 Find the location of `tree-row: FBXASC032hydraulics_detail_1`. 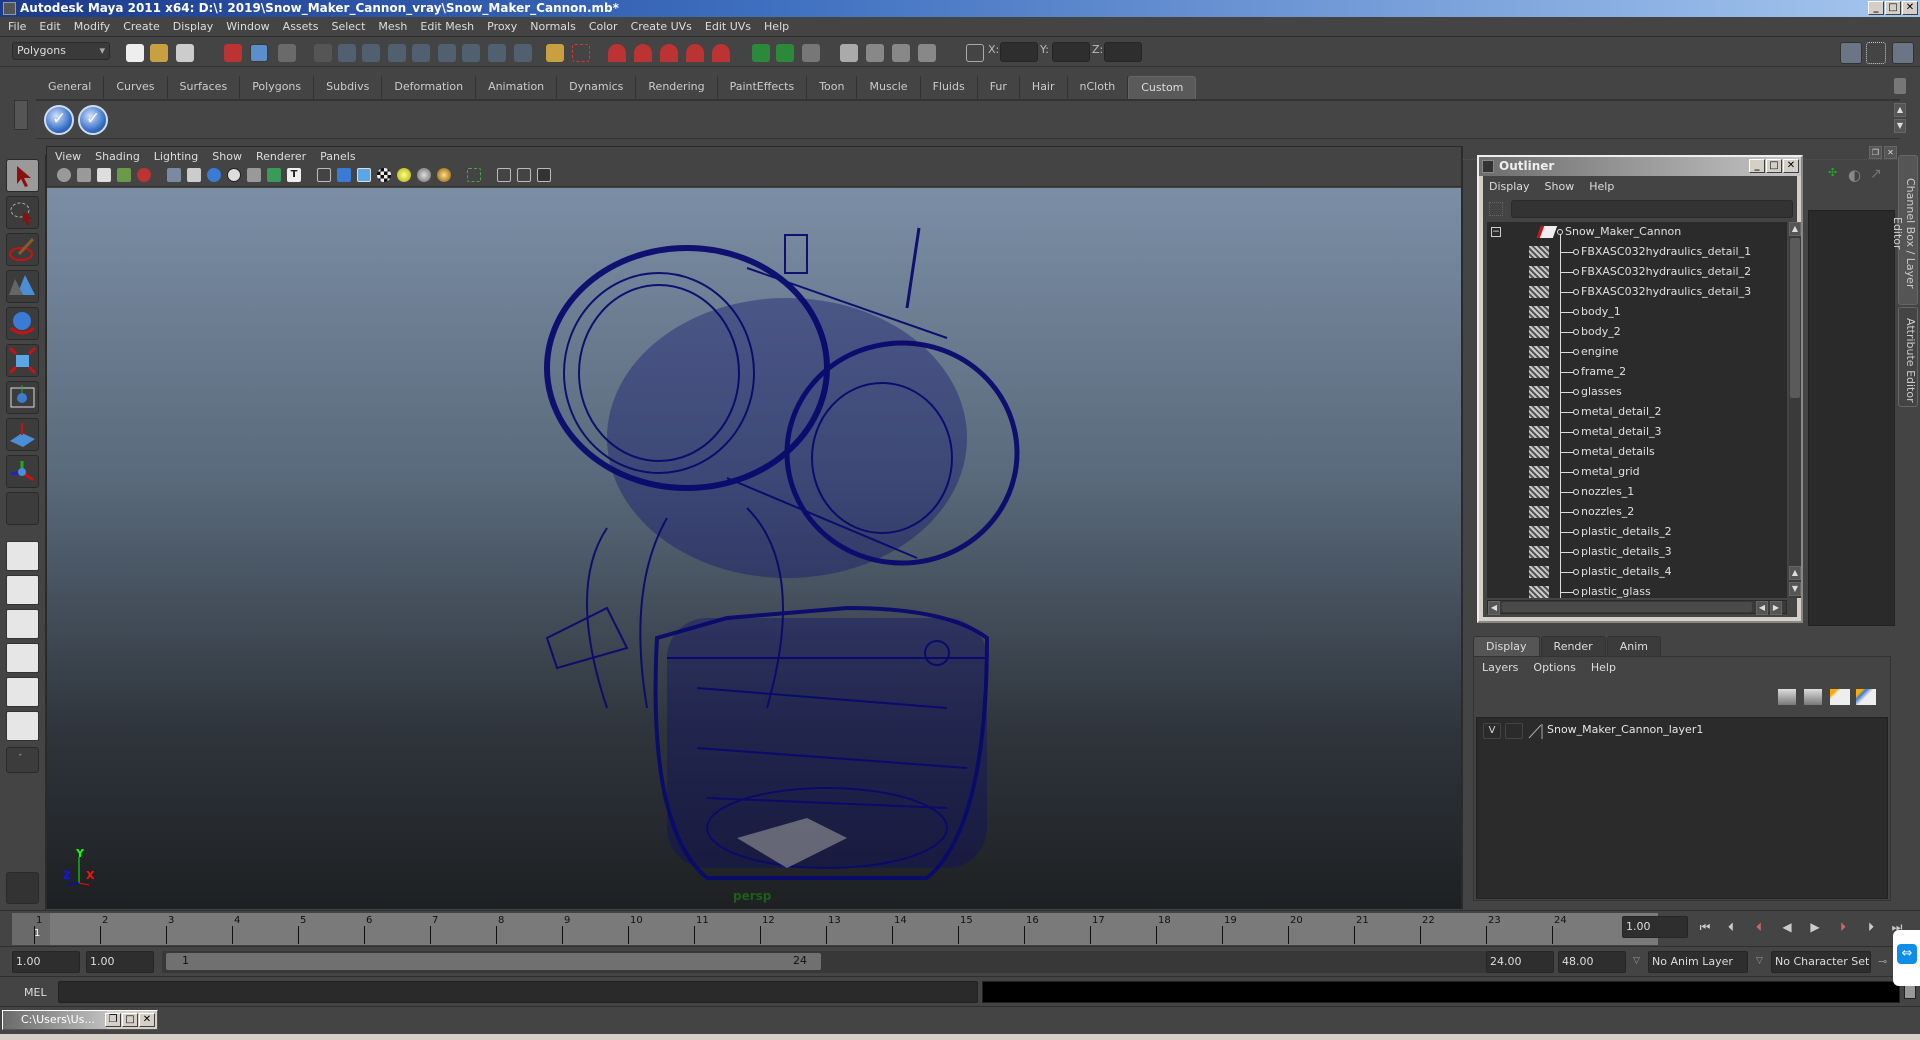

tree-row: FBXASC032hydraulics_detail_1 is located at coordinates (1637, 252).